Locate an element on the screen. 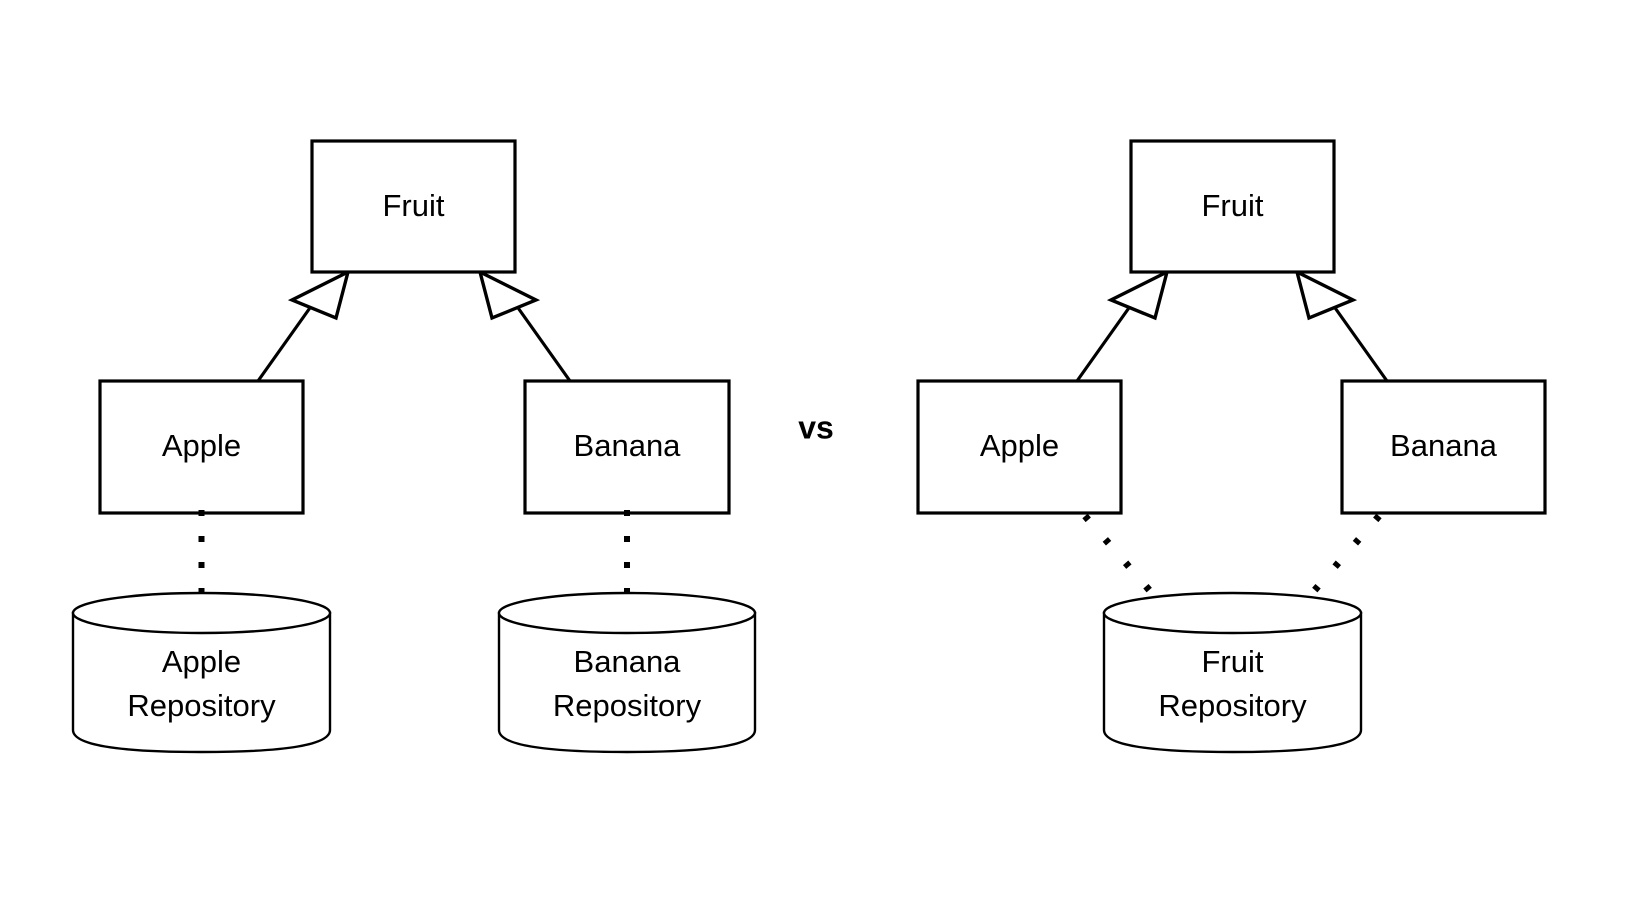 This screenshot has width=1636, height=912. left-generalization-line-apple is located at coordinates (285, 343).